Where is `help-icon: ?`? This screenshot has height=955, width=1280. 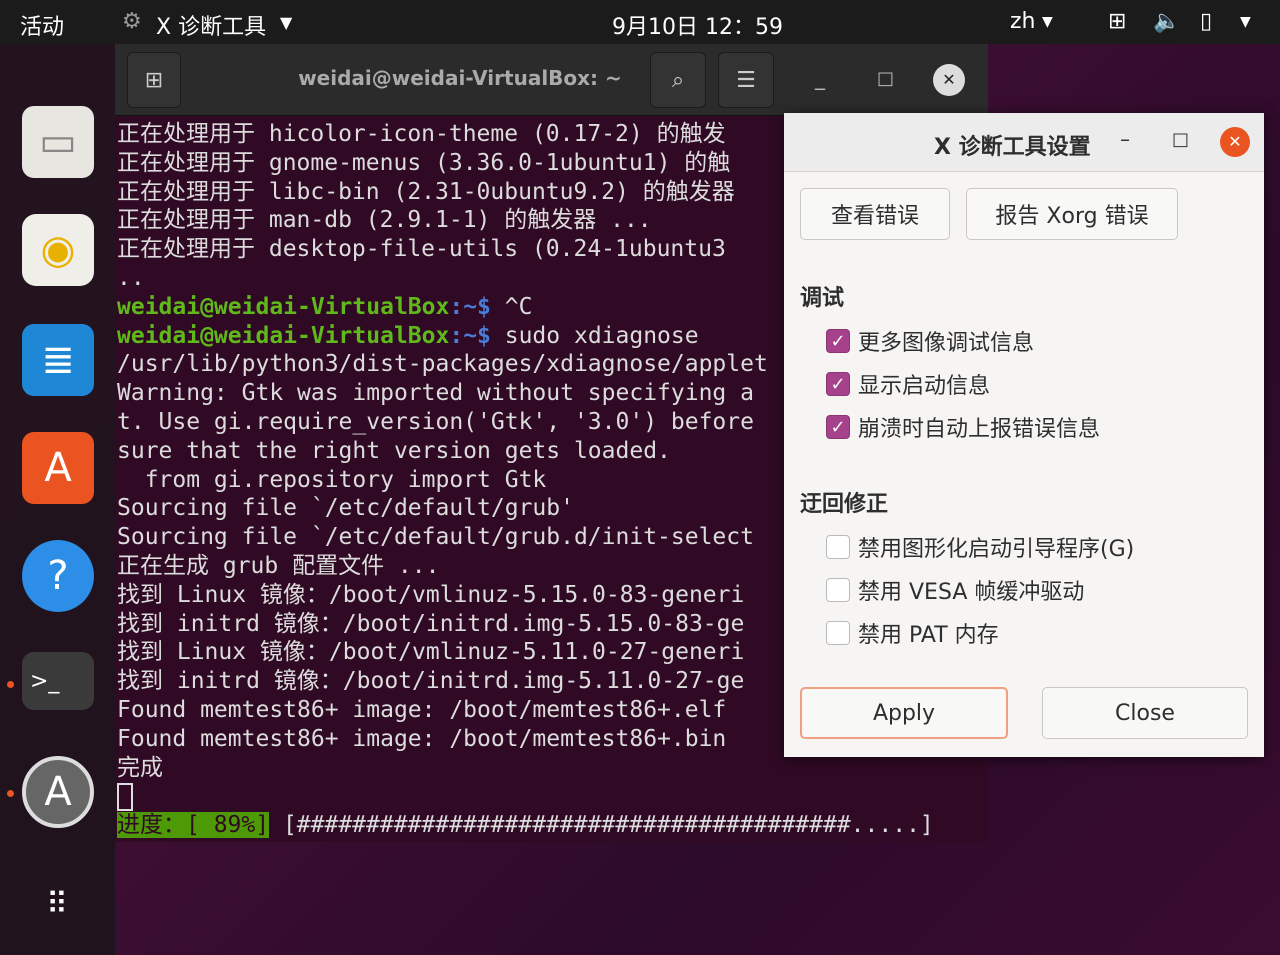 help-icon: ? is located at coordinates (58, 576).